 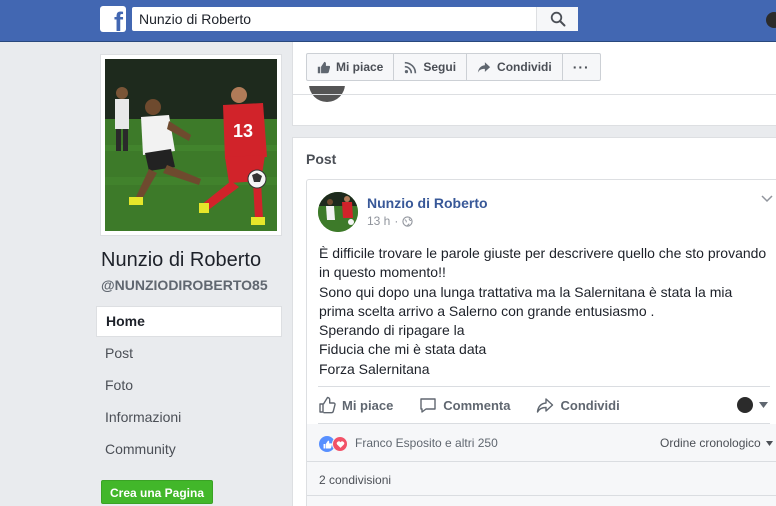 I want to click on post-as-selector, so click(x=752, y=405).